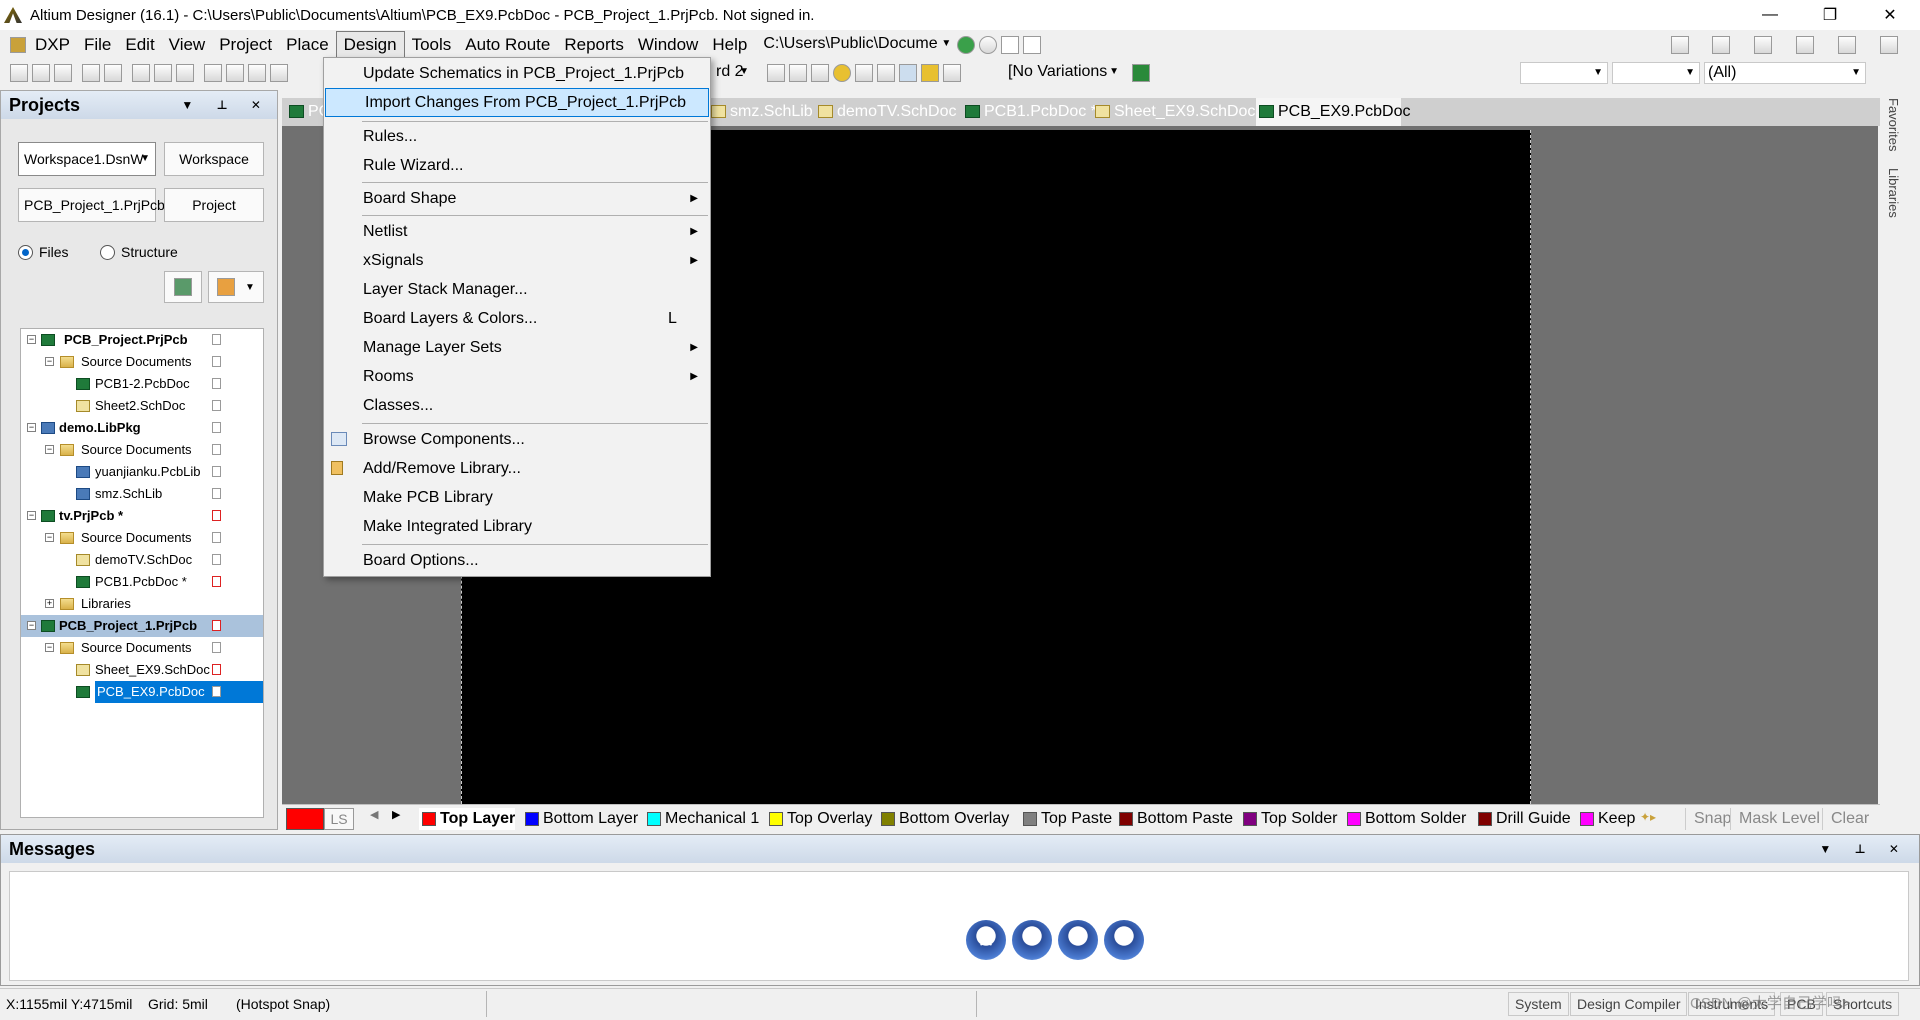 This screenshot has width=1920, height=1020. Describe the element at coordinates (142, 340) in the screenshot. I see `tree-row: − PCB_Project.PrjPcb` at that location.